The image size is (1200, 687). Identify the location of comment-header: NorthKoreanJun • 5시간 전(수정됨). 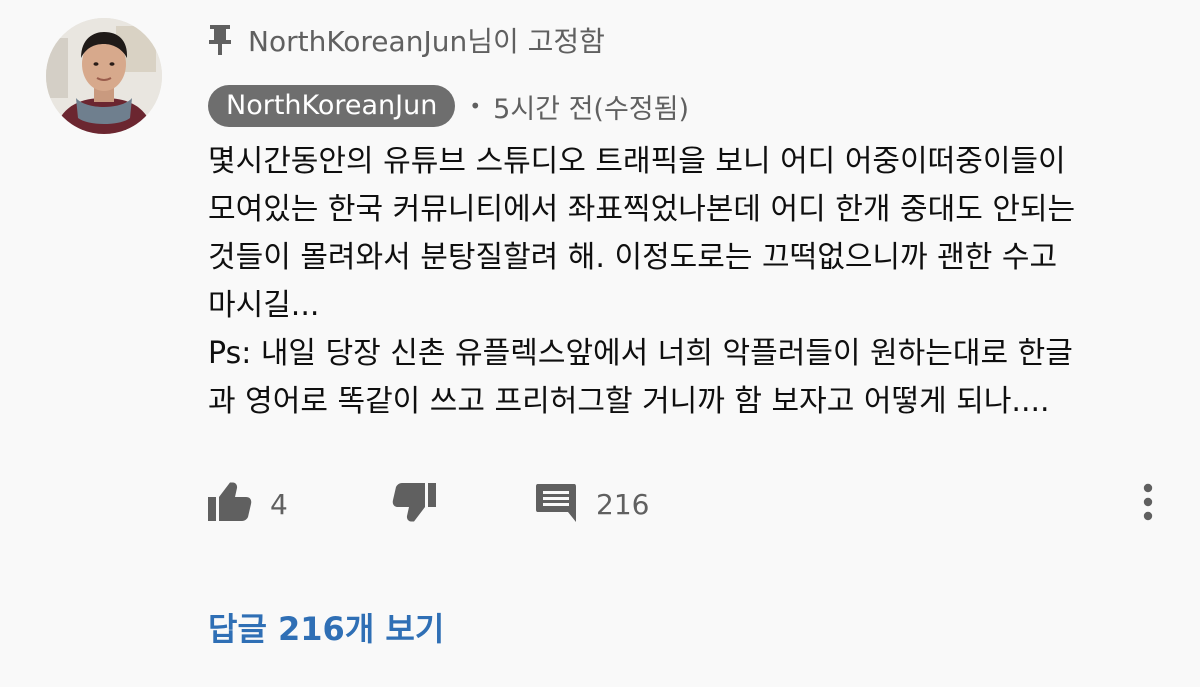
(448, 106).